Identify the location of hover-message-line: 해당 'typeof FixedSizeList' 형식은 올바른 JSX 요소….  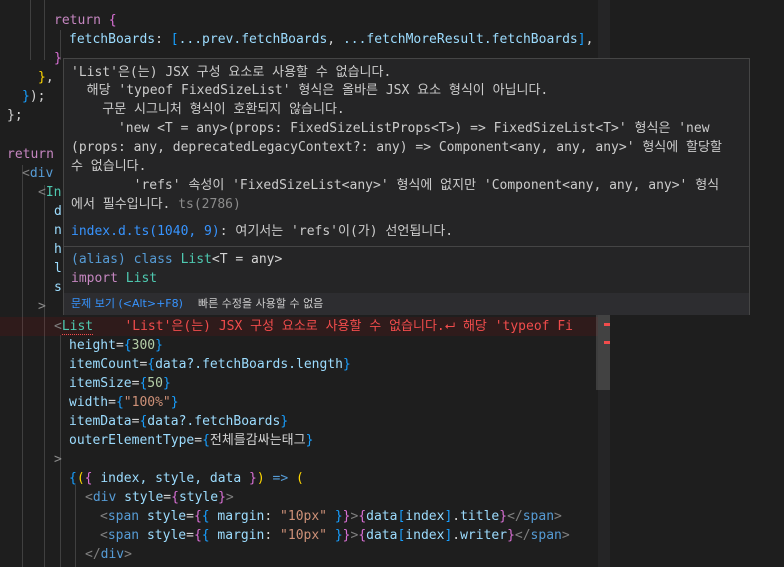
(310, 90).